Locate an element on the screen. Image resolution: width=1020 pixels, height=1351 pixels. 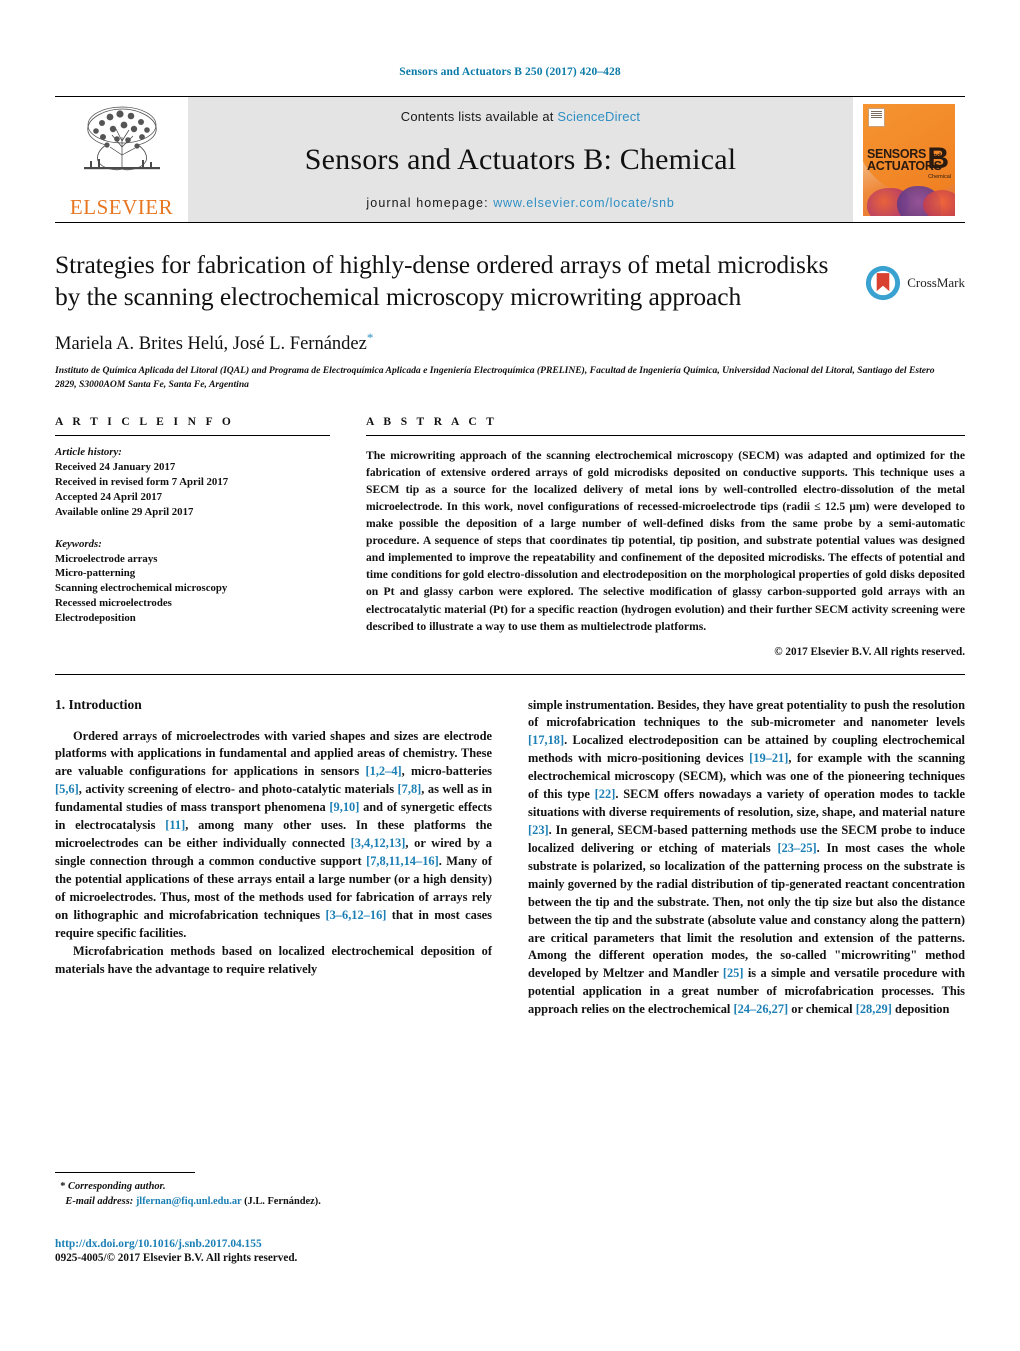
history-label: Article history: is located at coordinates (88, 452).